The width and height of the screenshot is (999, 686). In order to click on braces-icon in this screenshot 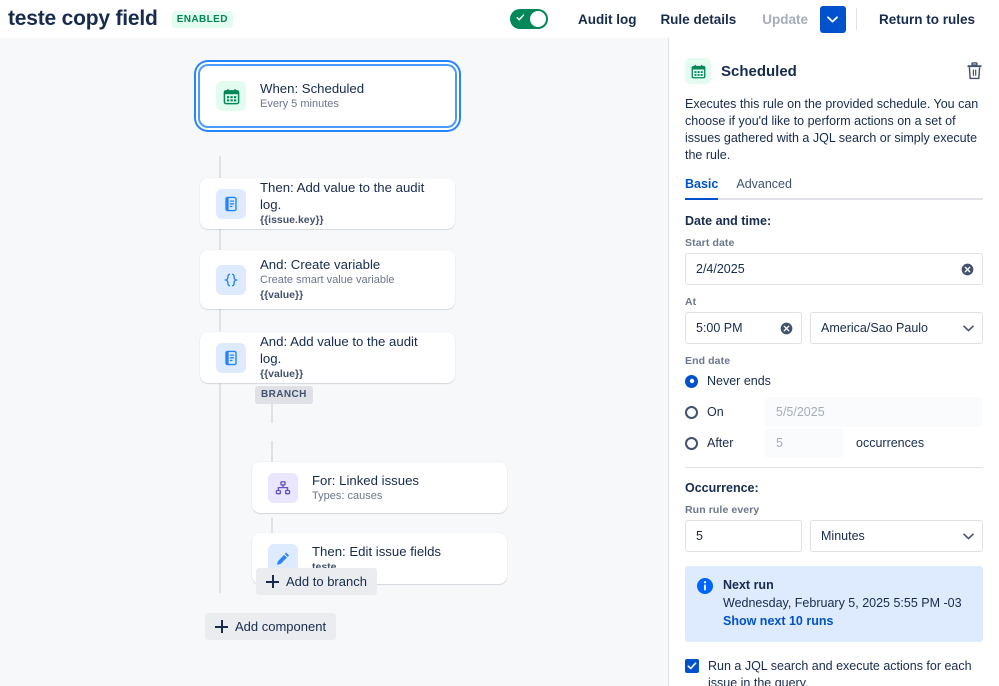, I will do `click(231, 279)`.